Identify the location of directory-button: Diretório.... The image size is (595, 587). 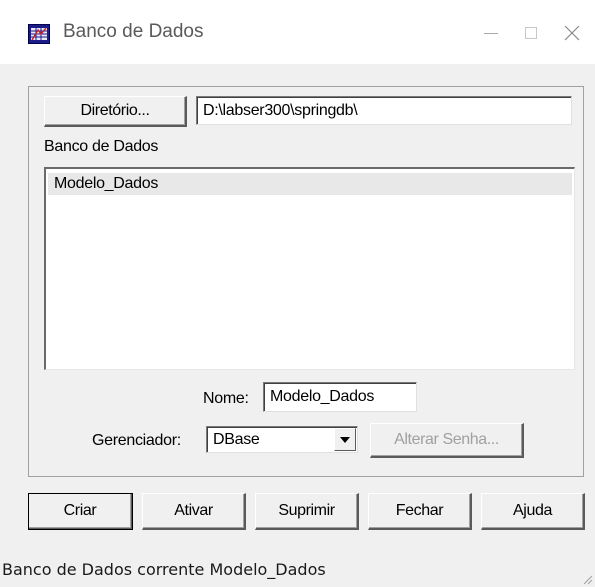
(115, 111).